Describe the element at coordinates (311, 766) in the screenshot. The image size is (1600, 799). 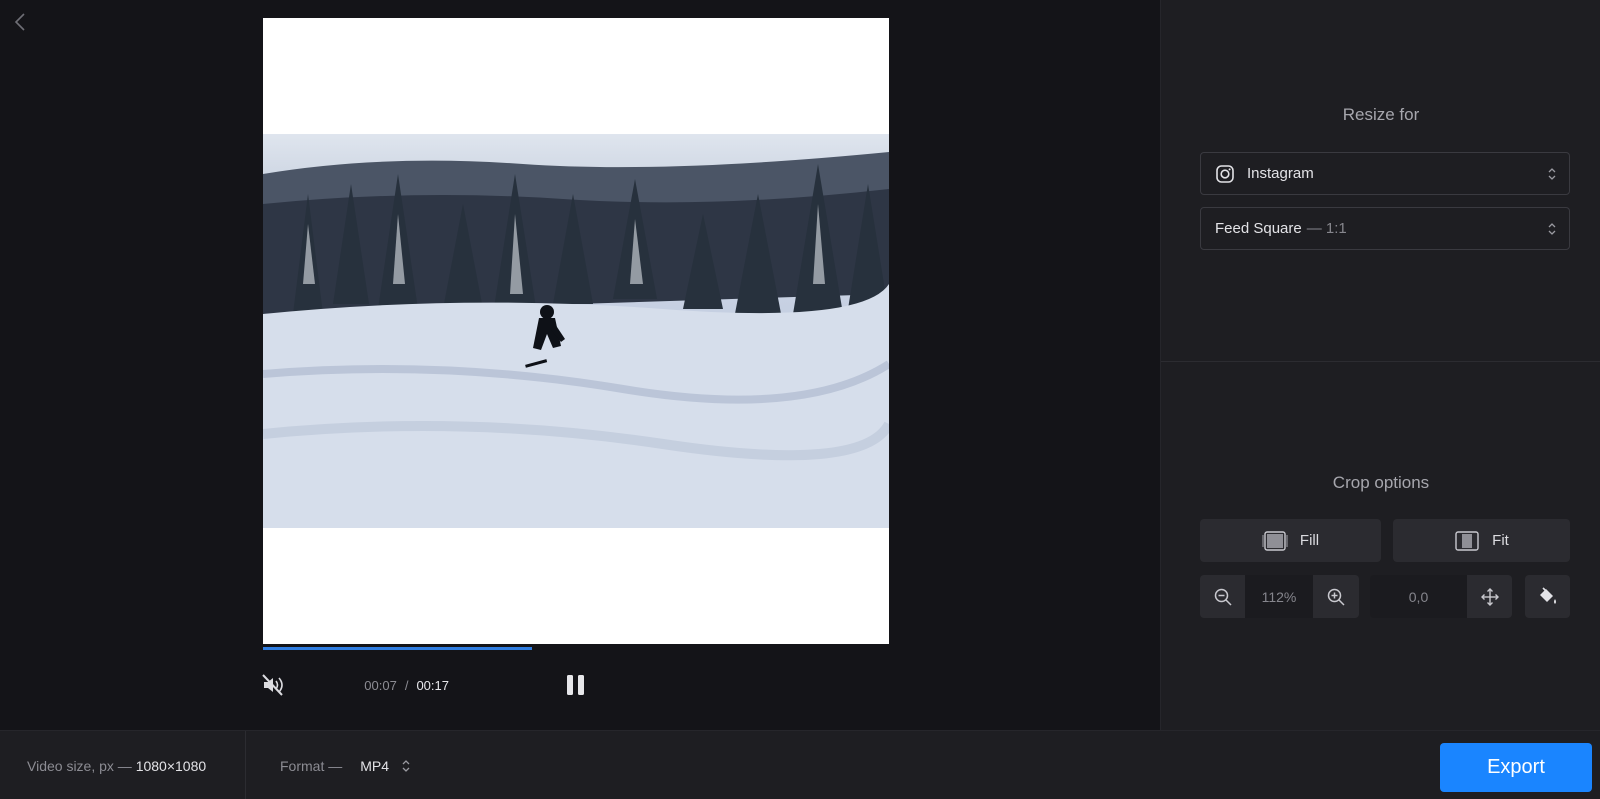
I see `format-label: Format —` at that location.